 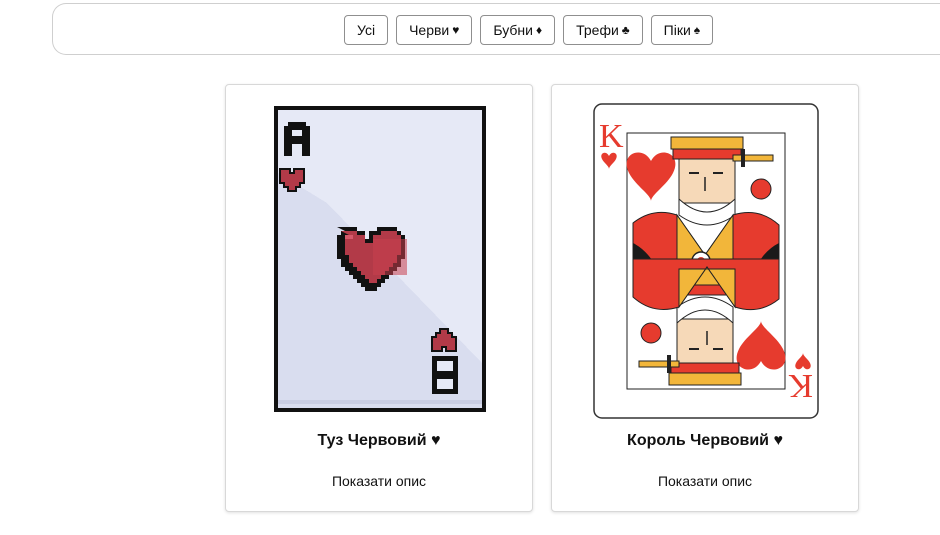 I want to click on filter-spades-button: Піки ♠, so click(x=682, y=30).